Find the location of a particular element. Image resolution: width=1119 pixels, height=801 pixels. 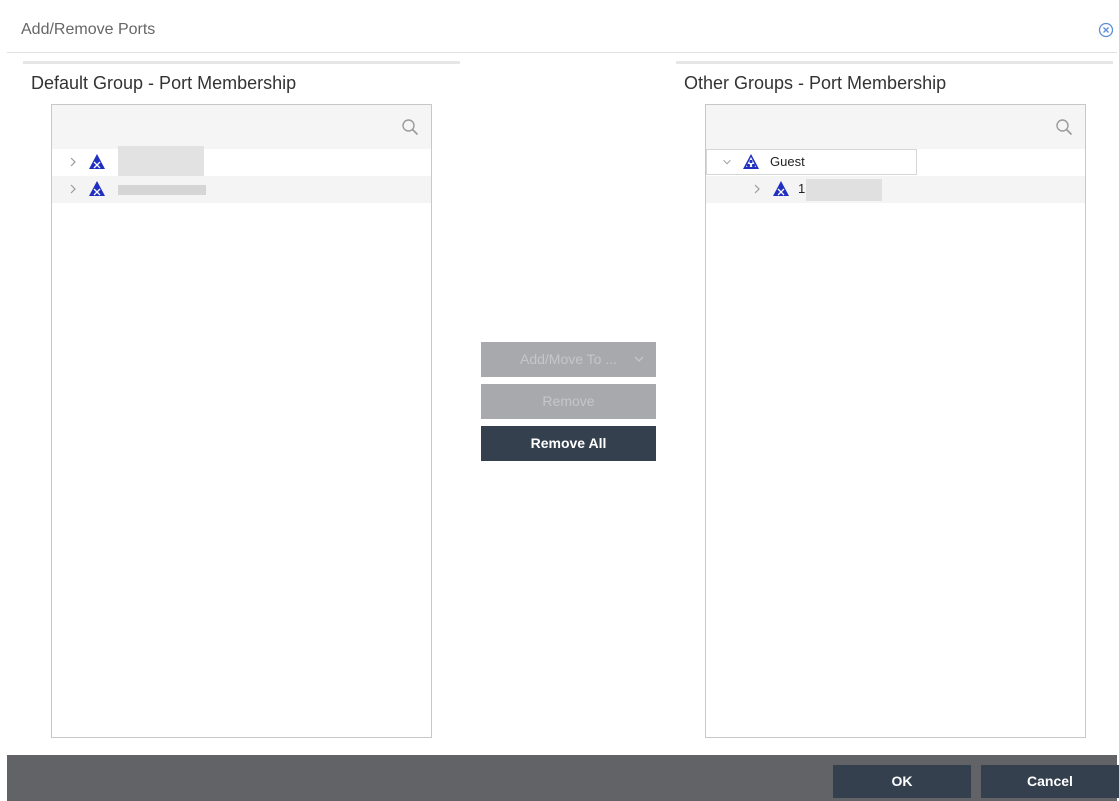

close-icon is located at coordinates (1106, 30).